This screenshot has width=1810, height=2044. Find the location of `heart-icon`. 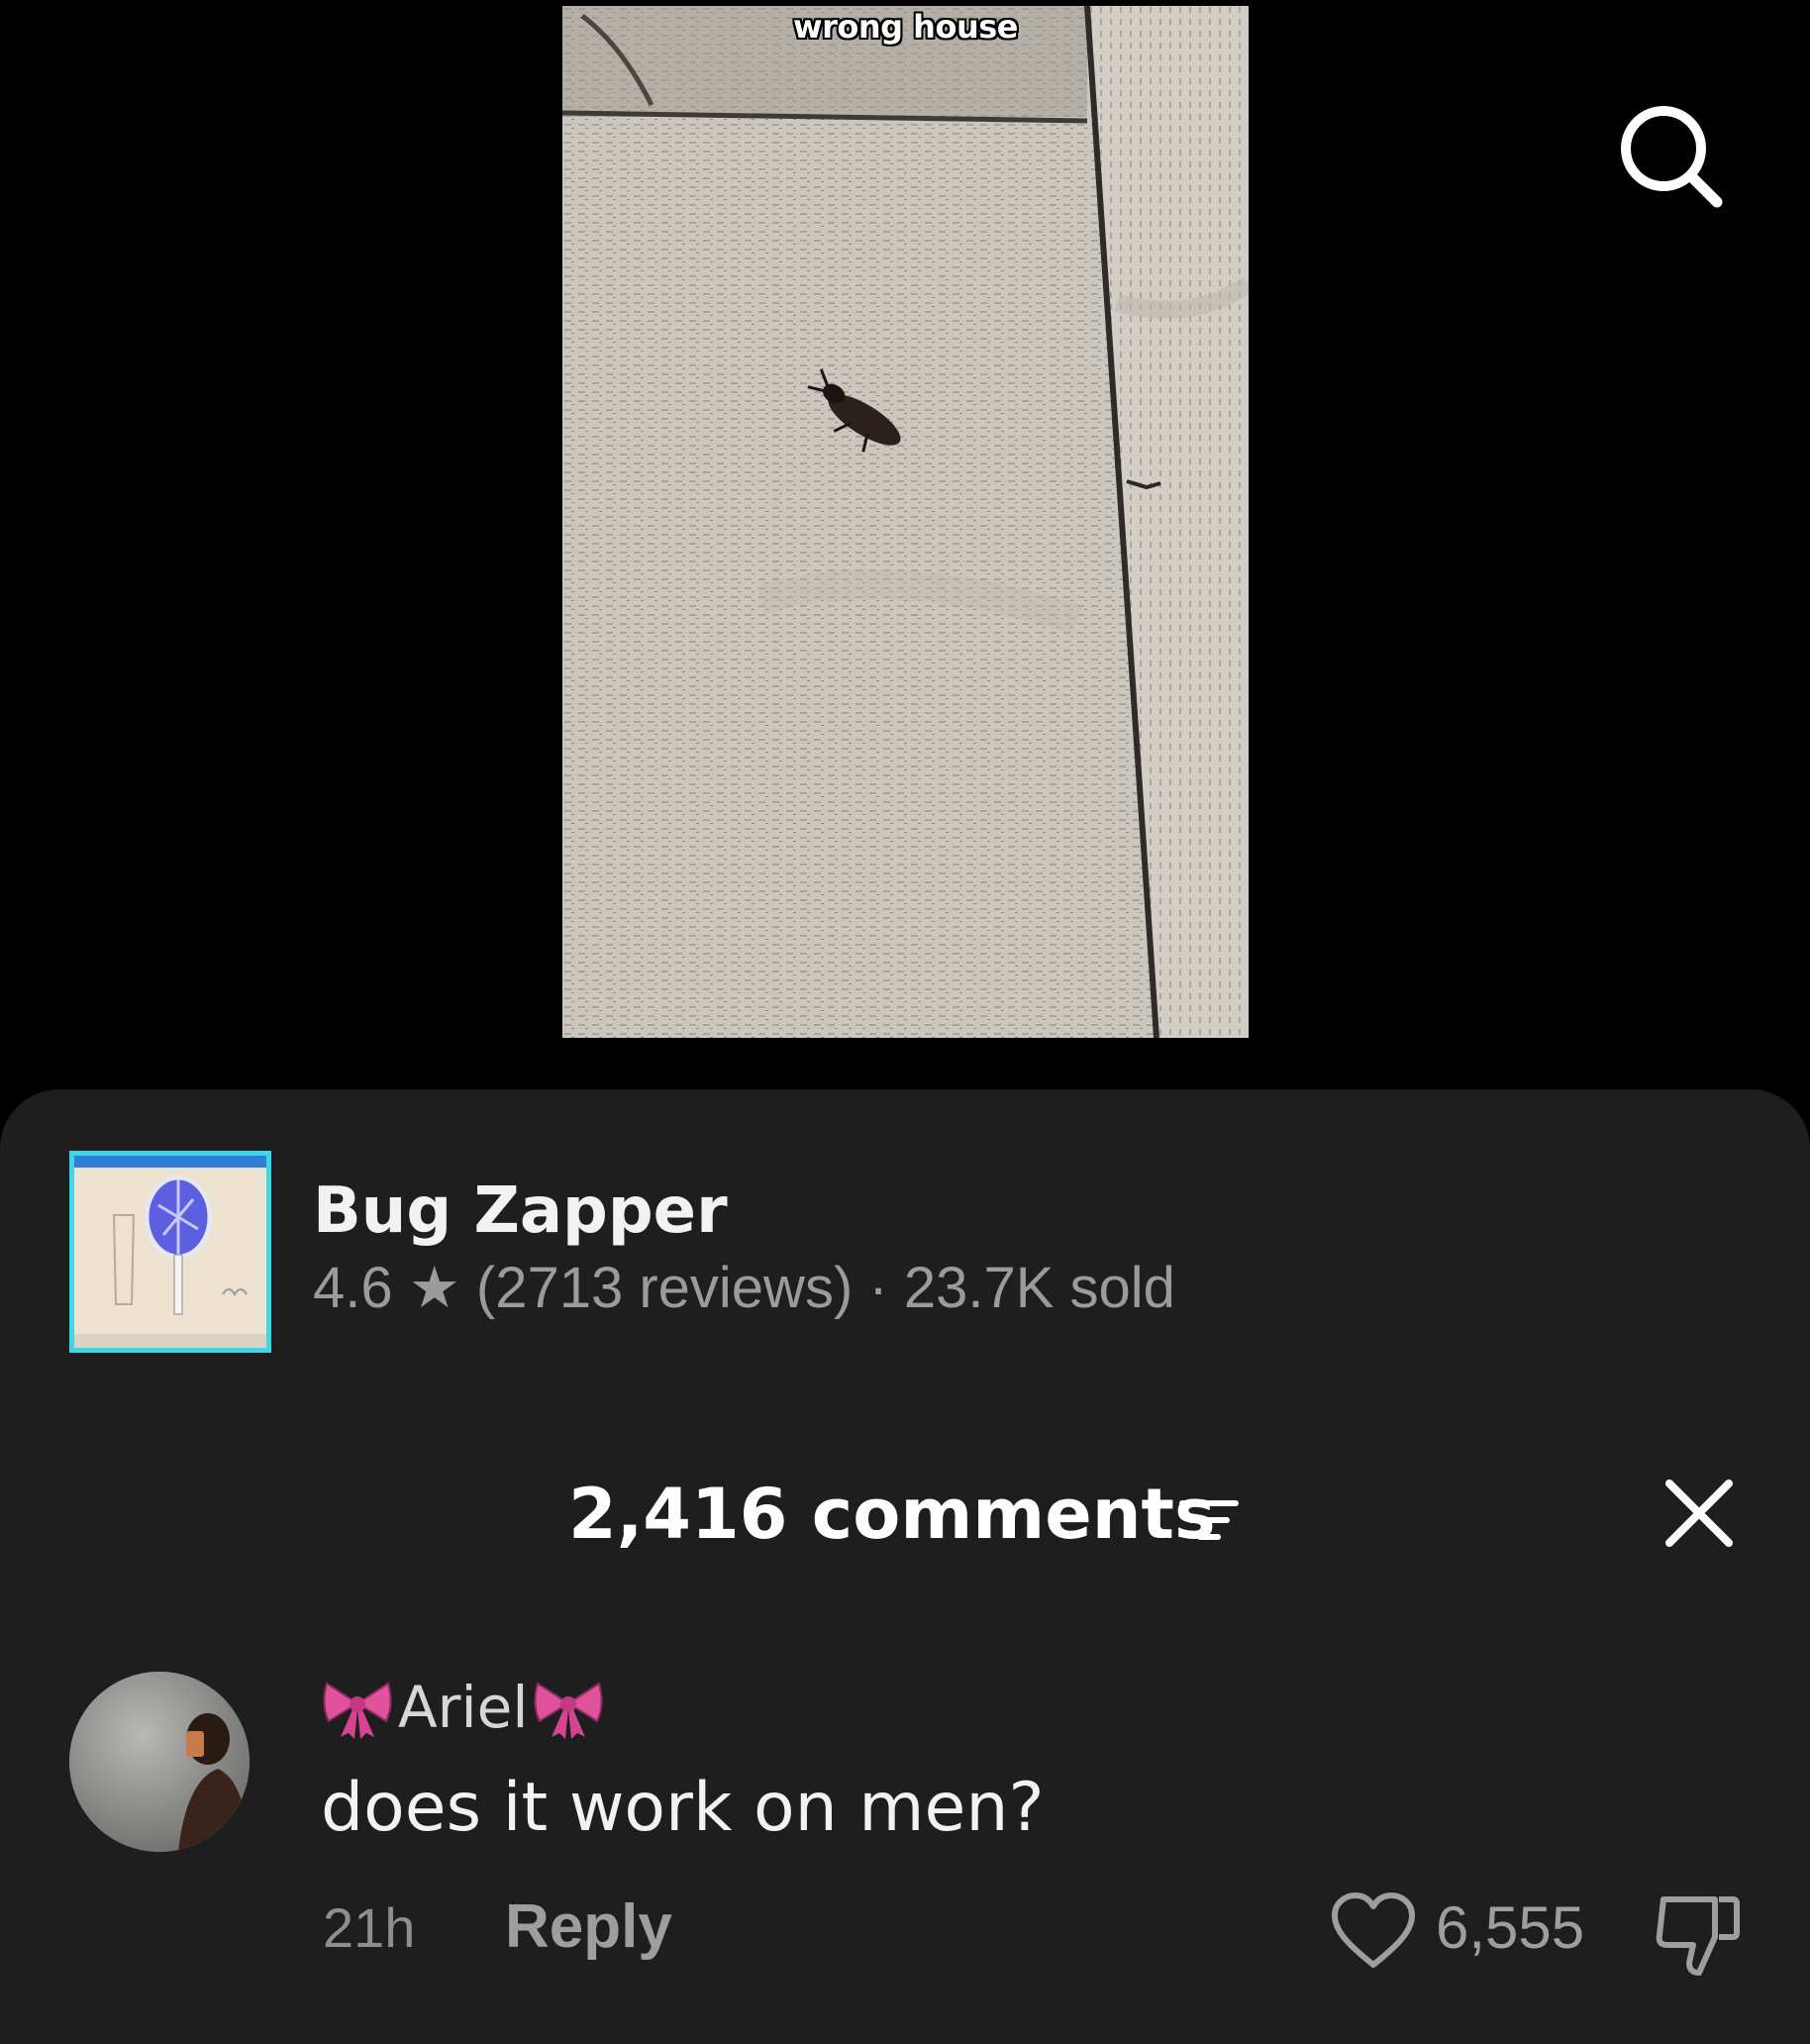

heart-icon is located at coordinates (1373, 1930).